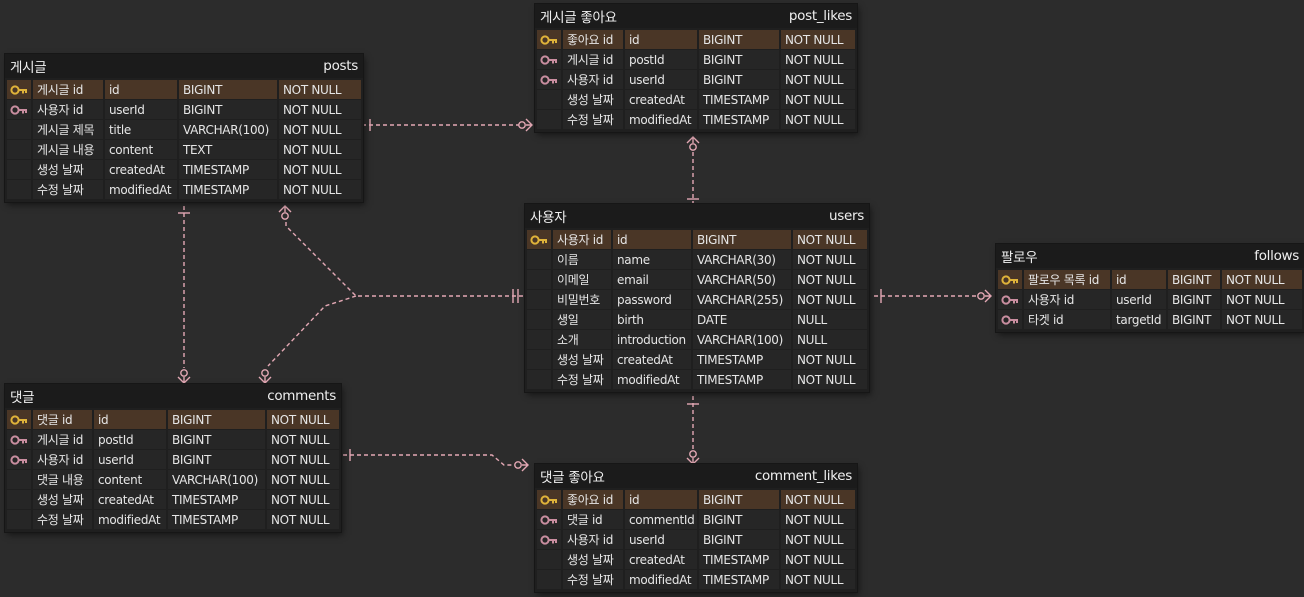  Describe the element at coordinates (652, 279) in the screenshot. I see `column-name: email` at that location.